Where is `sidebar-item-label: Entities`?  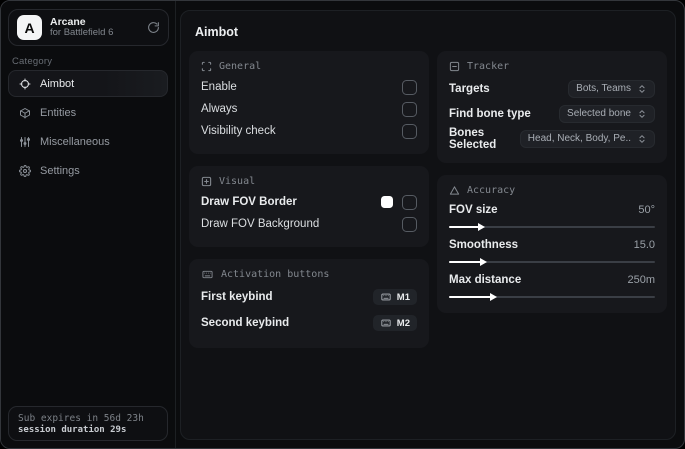 sidebar-item-label: Entities is located at coordinates (58, 112).